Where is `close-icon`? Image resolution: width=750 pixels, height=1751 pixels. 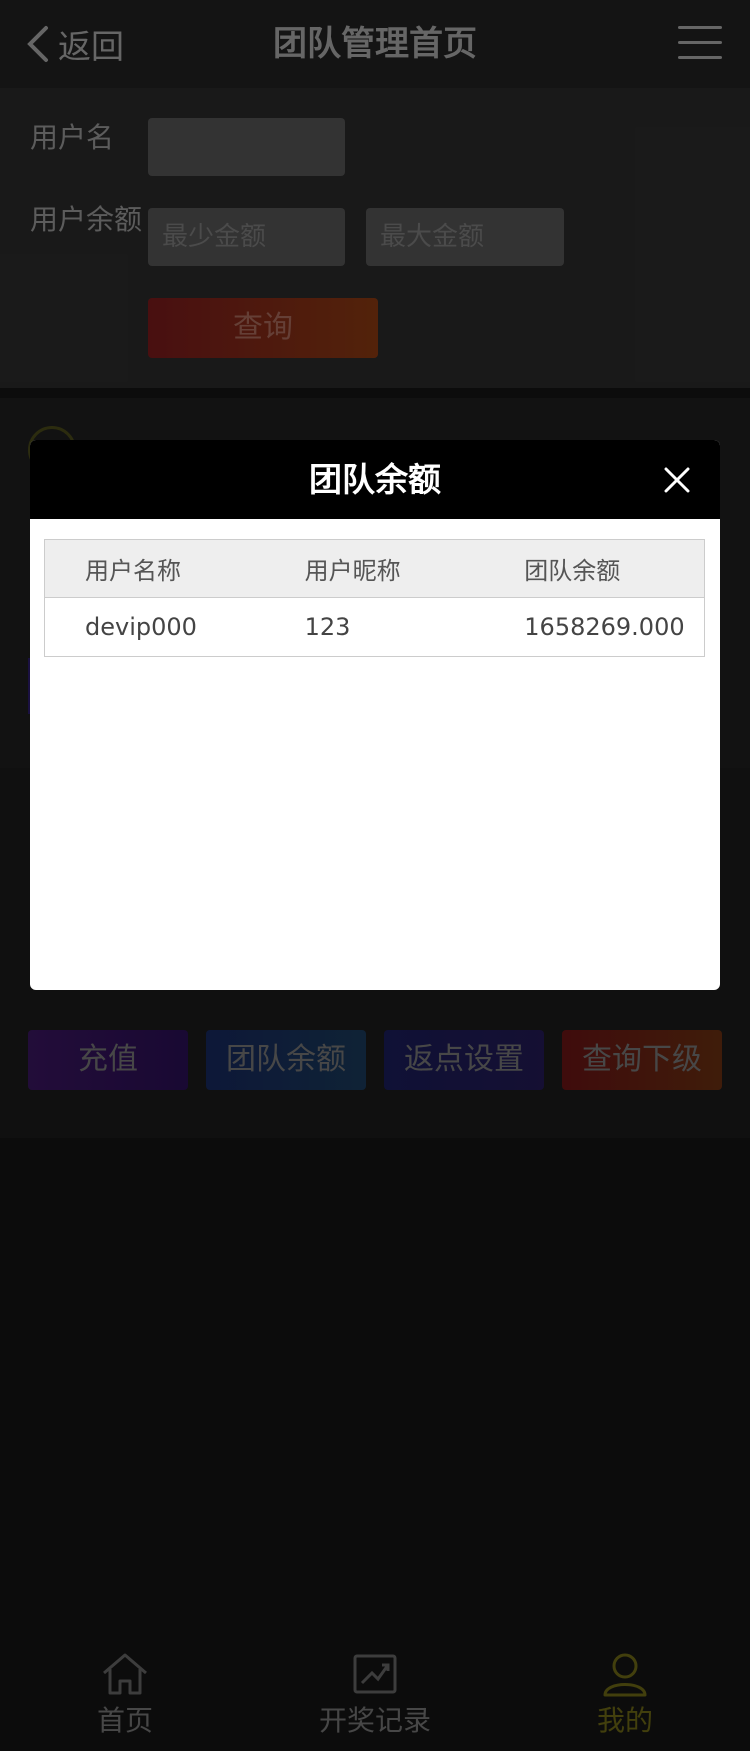
close-icon is located at coordinates (677, 480).